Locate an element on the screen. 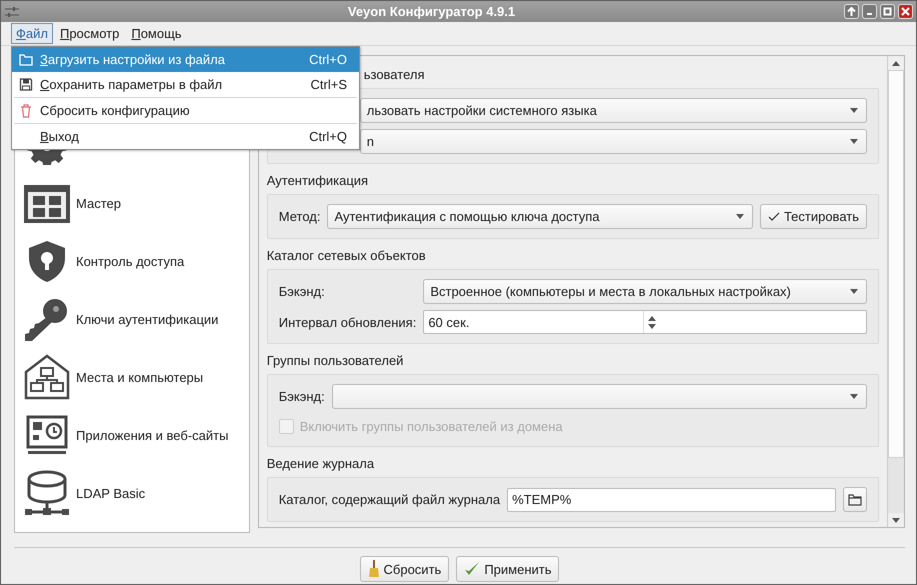 Image resolution: width=917 pixels, height=585 pixels. house-computers-icon is located at coordinates (47, 377).